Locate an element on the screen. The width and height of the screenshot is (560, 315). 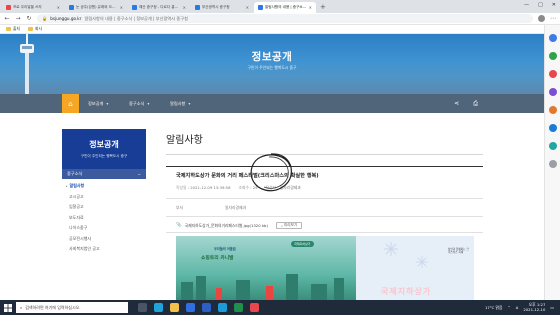
bookmark-folder: 회사 is located at coordinates (35, 29).